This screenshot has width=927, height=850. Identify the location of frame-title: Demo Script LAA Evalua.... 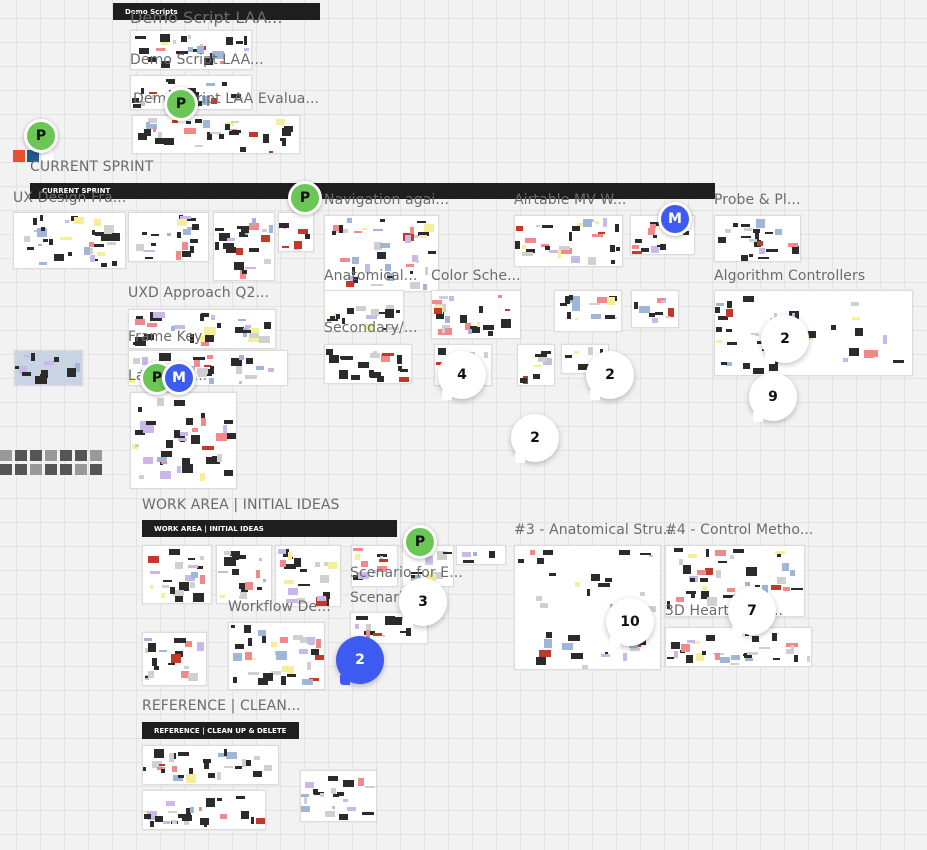
(226, 99).